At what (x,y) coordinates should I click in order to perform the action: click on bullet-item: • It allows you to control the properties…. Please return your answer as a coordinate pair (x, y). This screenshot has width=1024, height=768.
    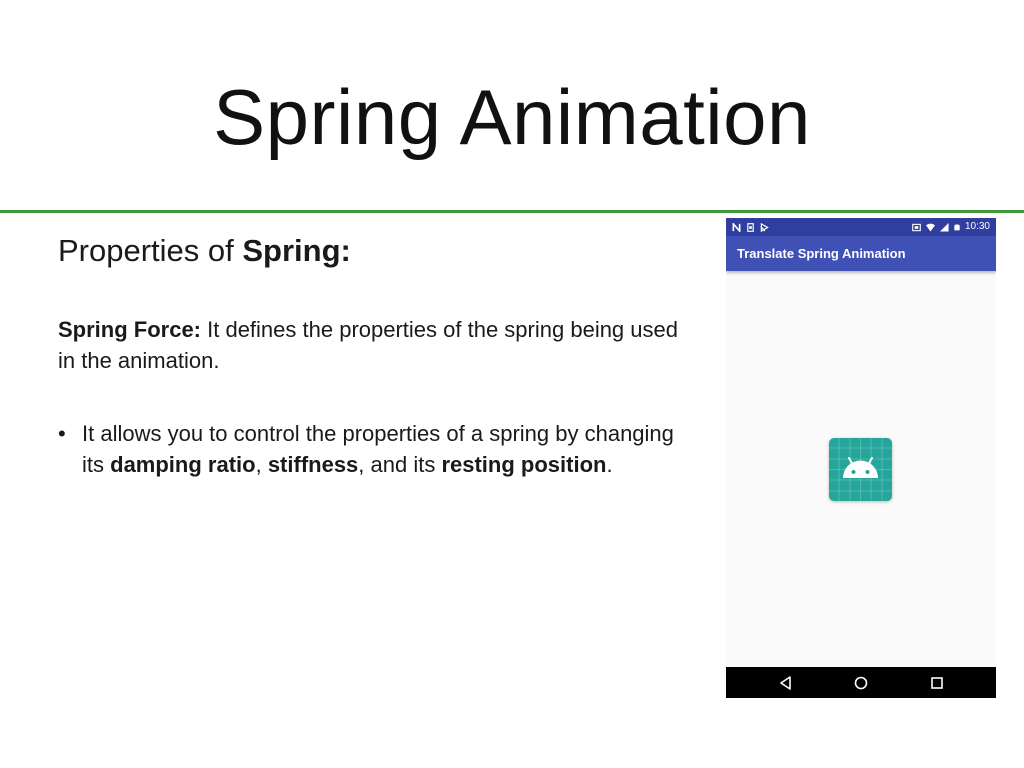
    Looking at the image, I should click on (373, 449).